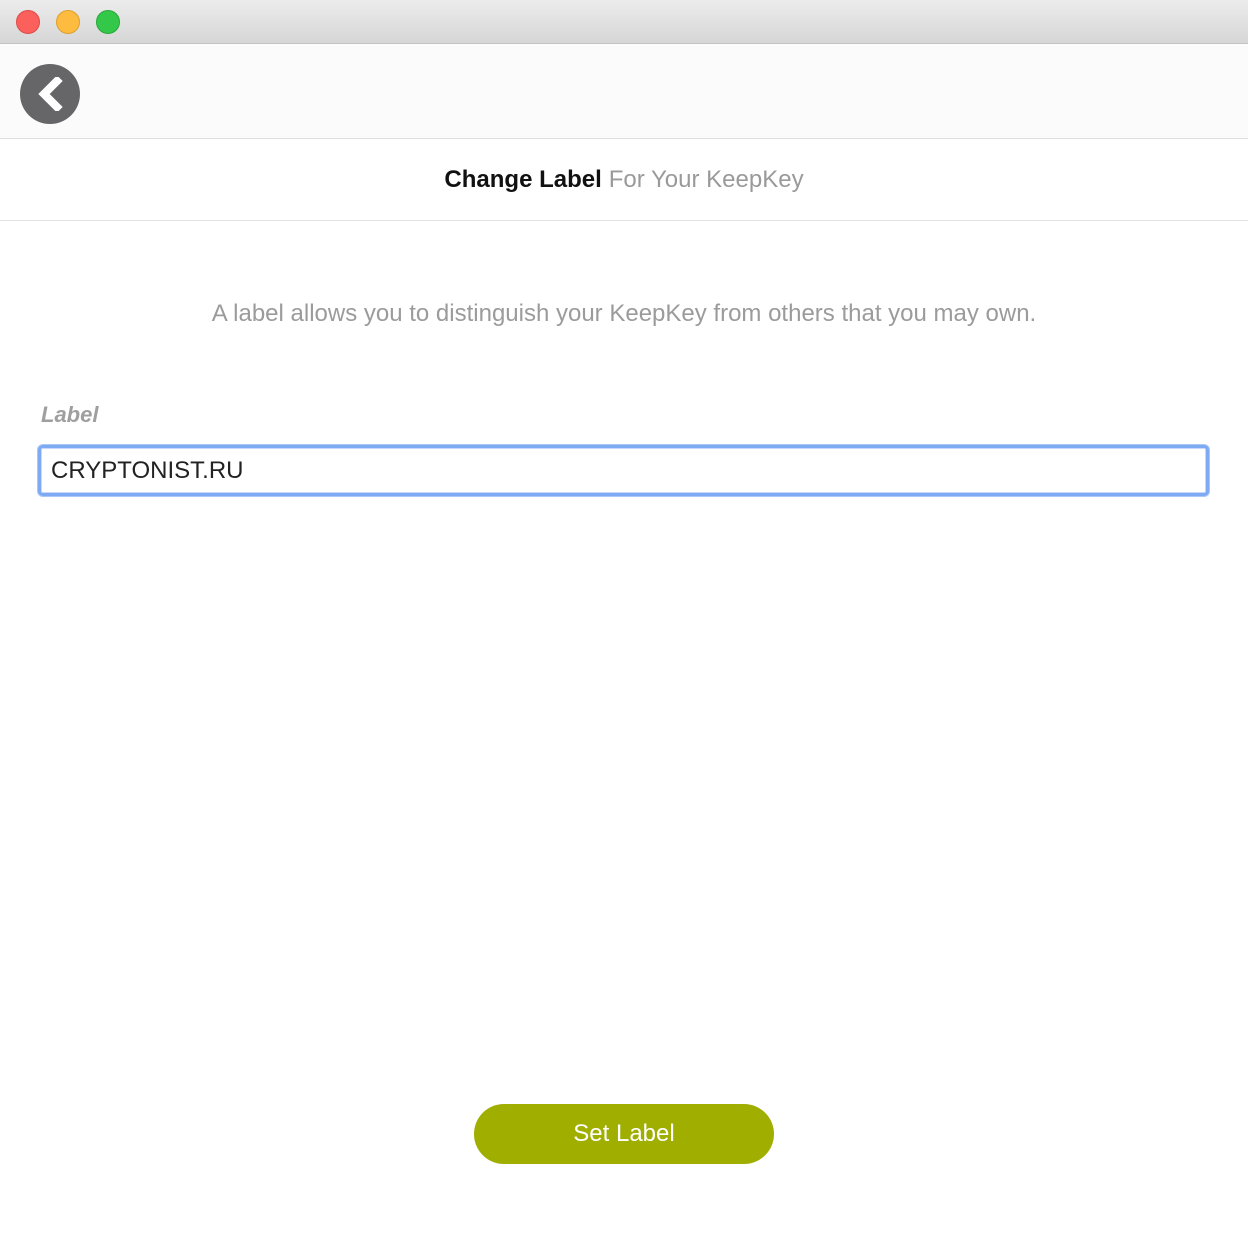  What do you see at coordinates (706, 179) in the screenshot?
I see `page-subtitle: For Your KeepKey` at bounding box center [706, 179].